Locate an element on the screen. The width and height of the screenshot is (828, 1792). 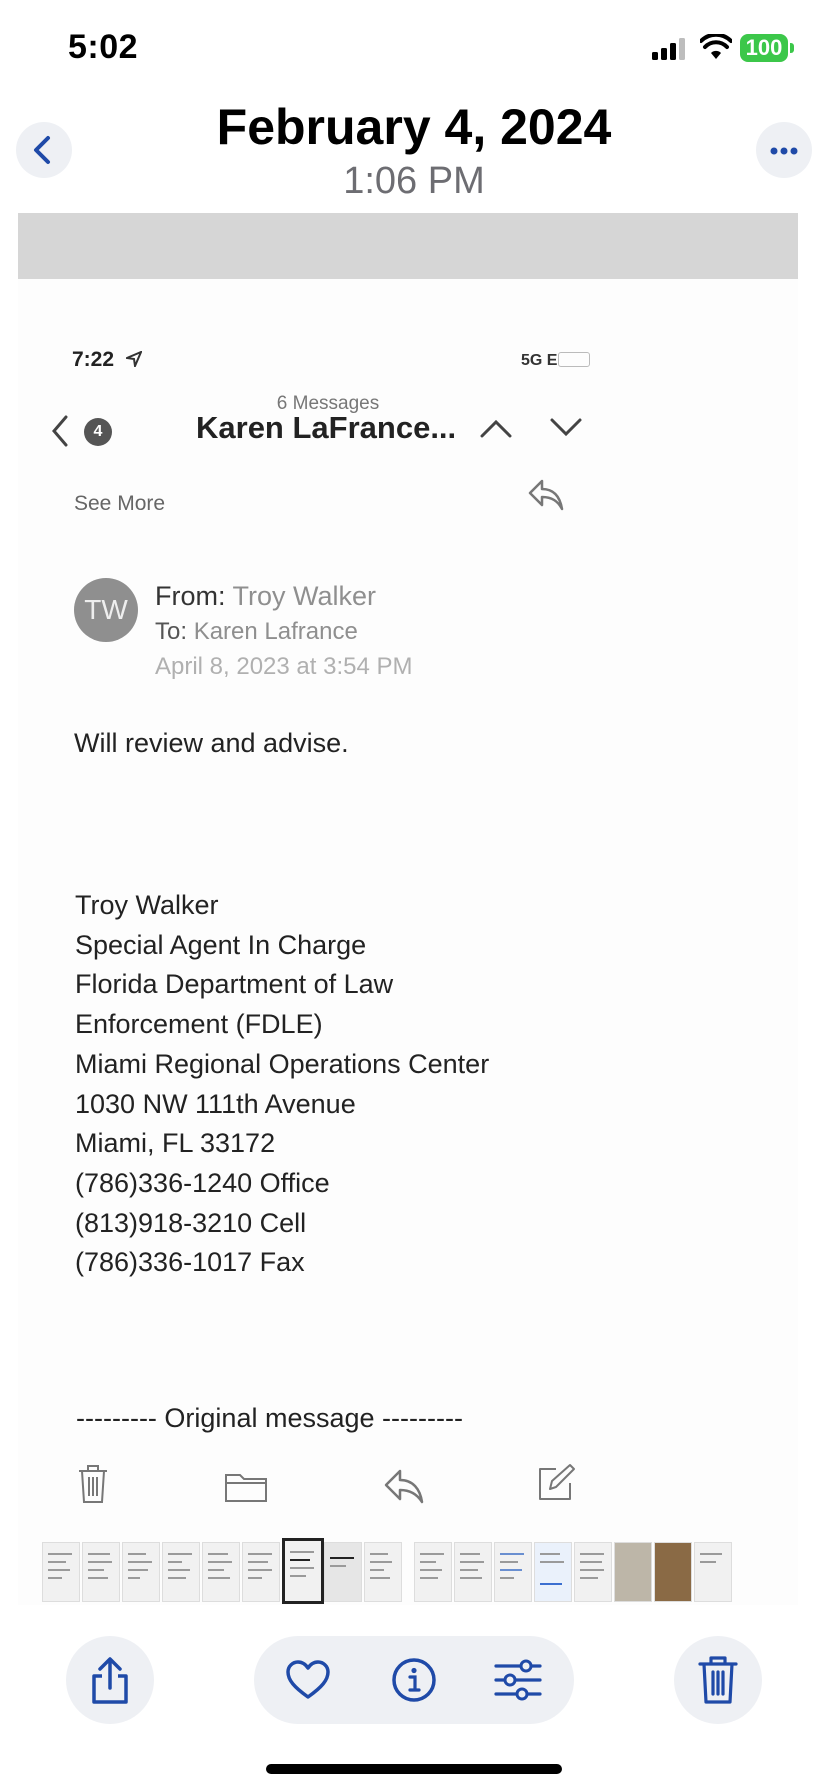
photo-actions-group is located at coordinates (414, 1680).